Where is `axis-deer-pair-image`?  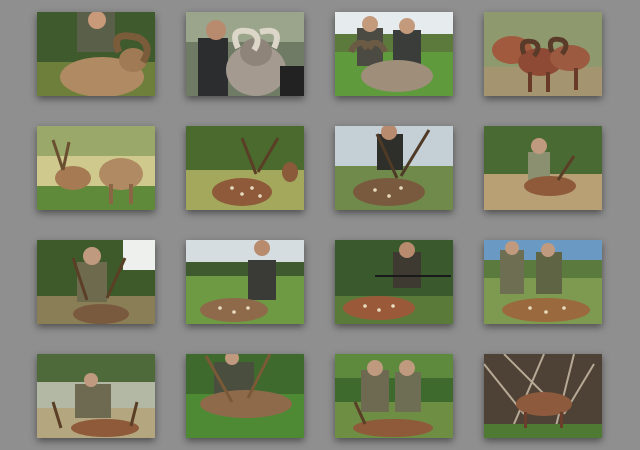 axis-deer-pair-image is located at coordinates (96, 168).